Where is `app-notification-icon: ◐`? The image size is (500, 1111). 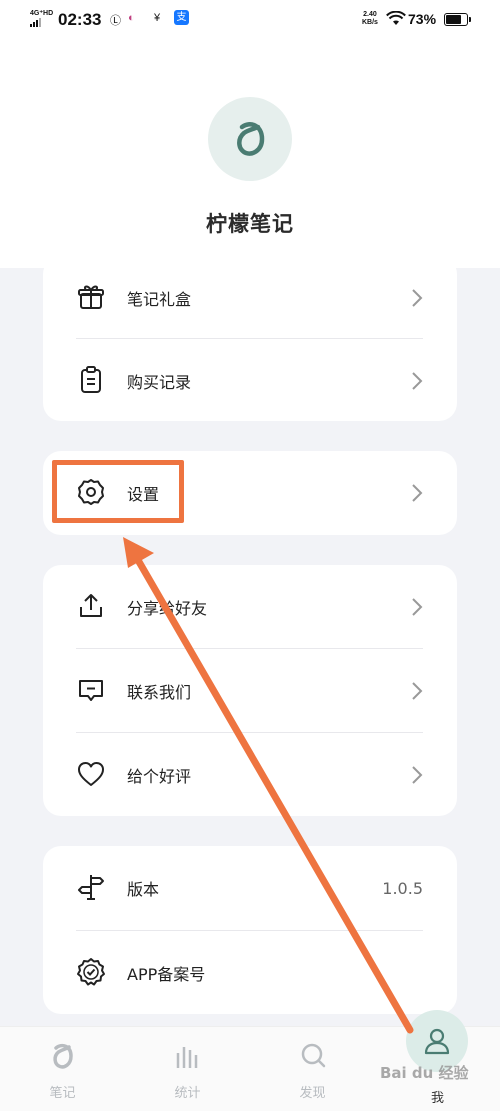
app-notification-icon: ◐ is located at coordinates (131, 18).